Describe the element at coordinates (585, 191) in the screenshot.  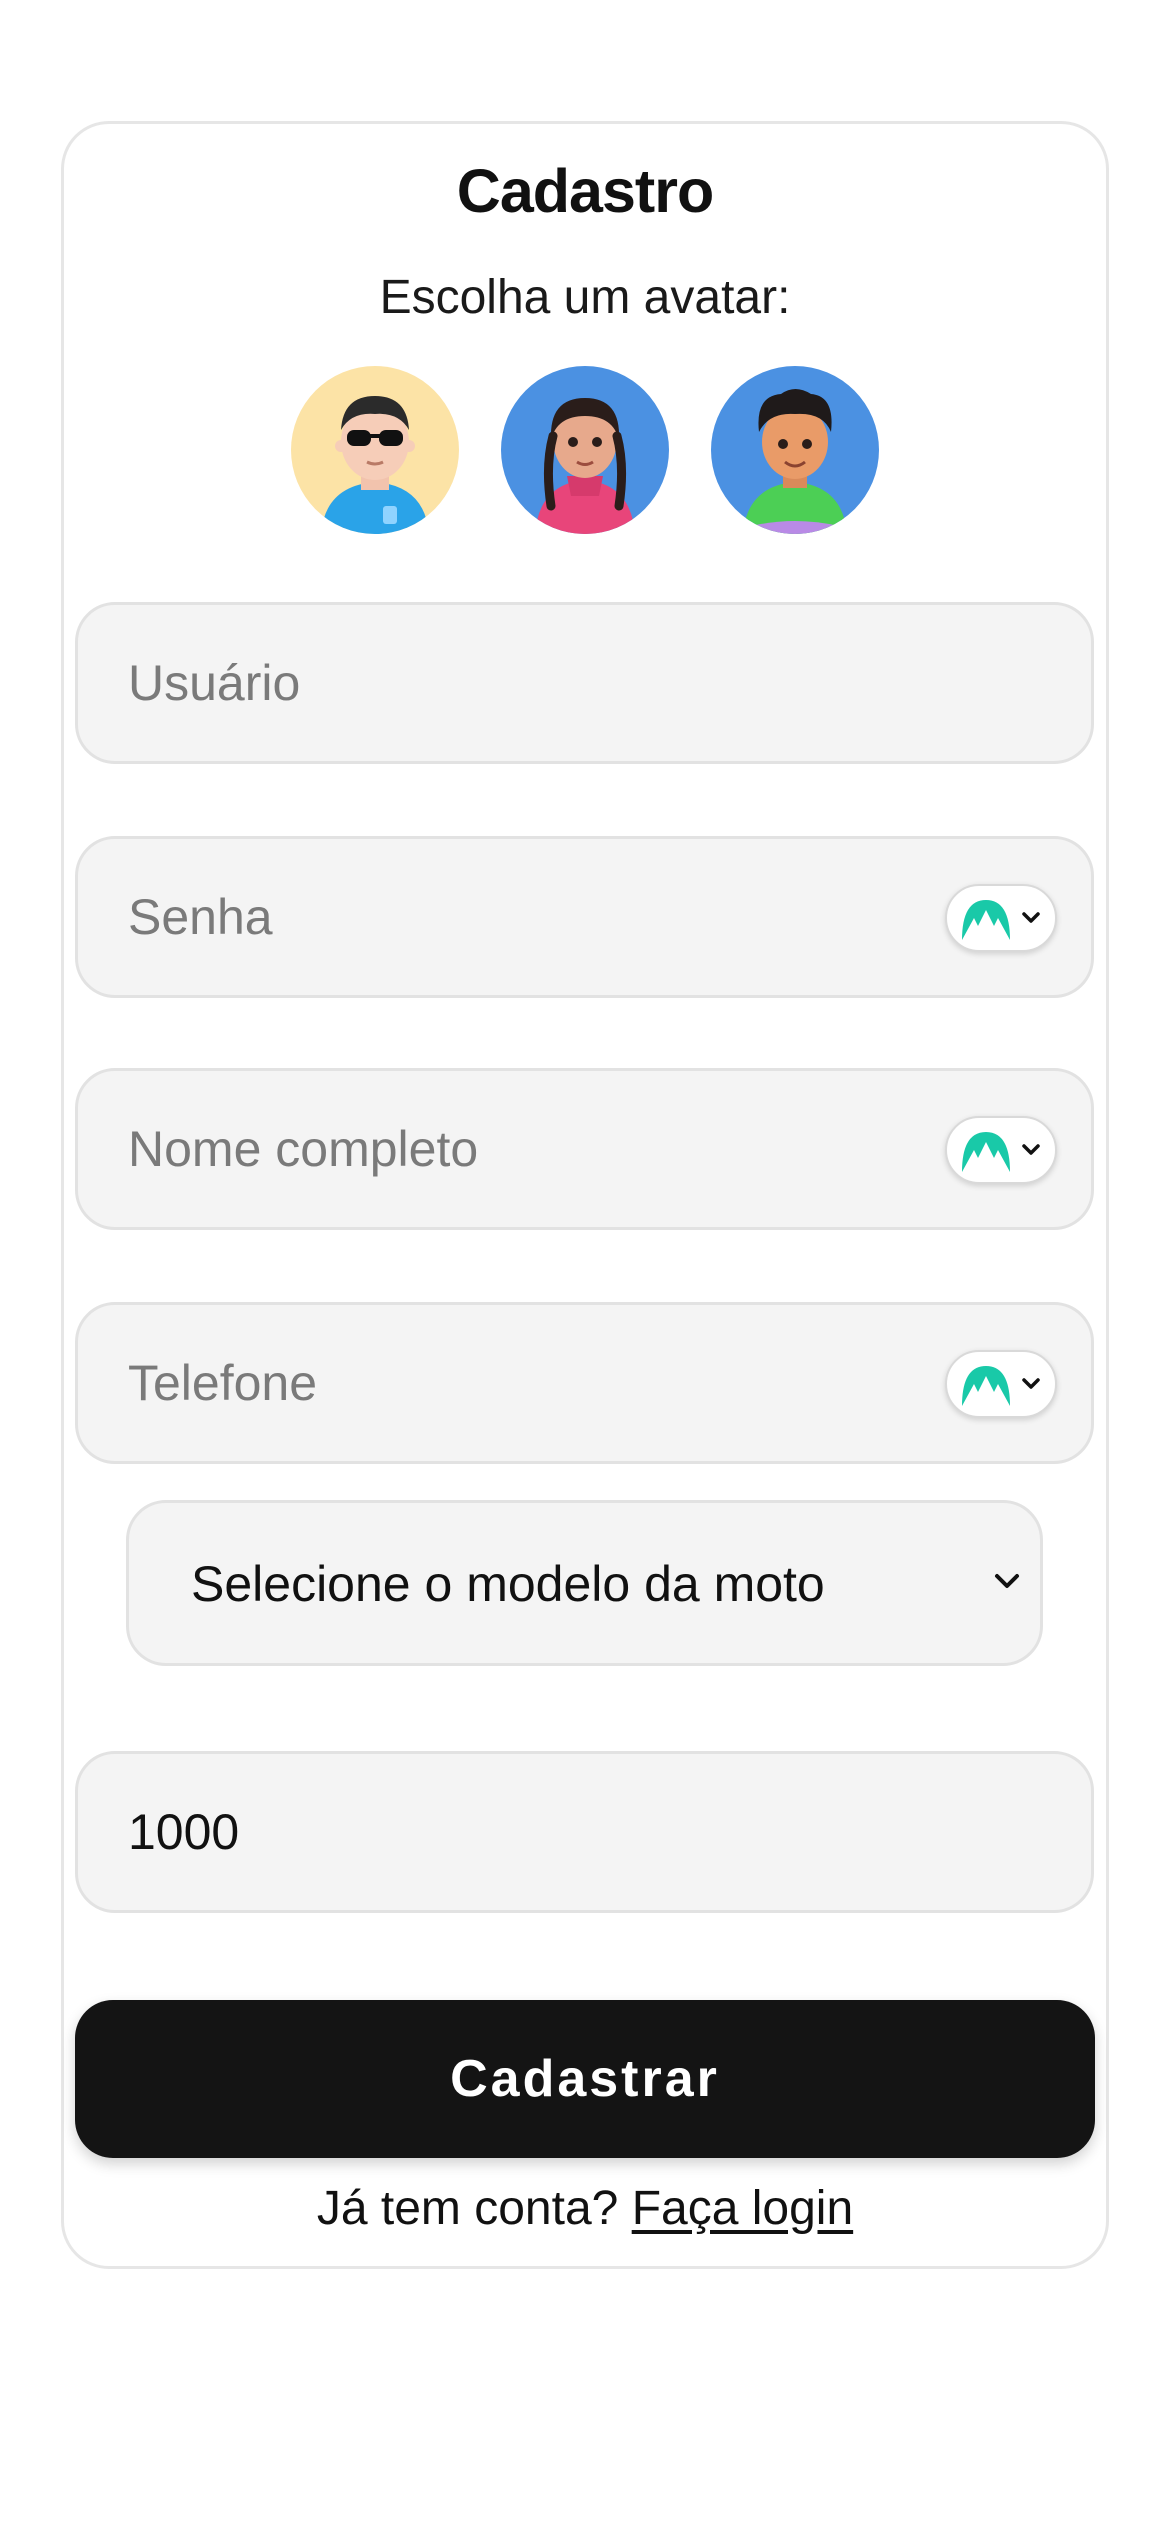
I see `page-title: Cadastro` at that location.